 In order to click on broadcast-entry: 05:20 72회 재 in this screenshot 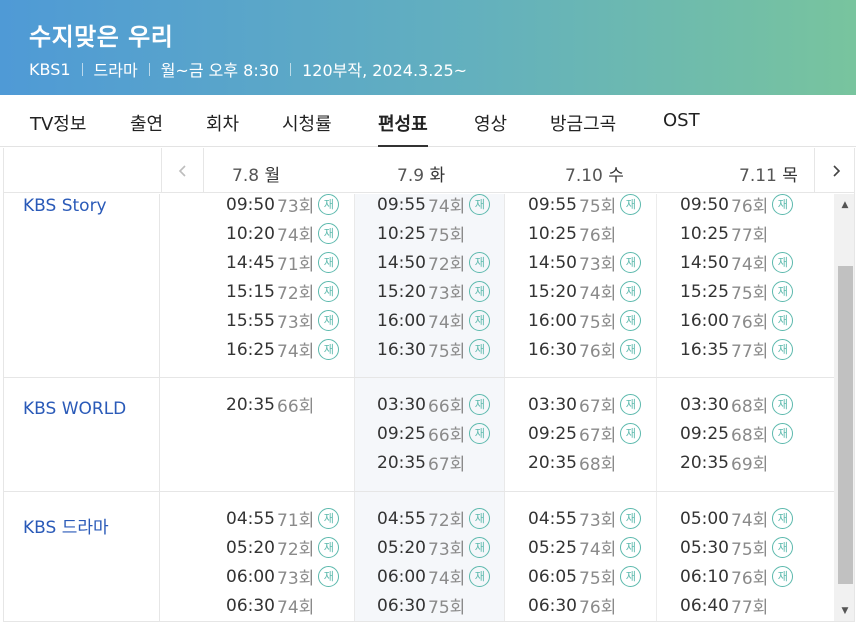, I will do `click(283, 547)`.